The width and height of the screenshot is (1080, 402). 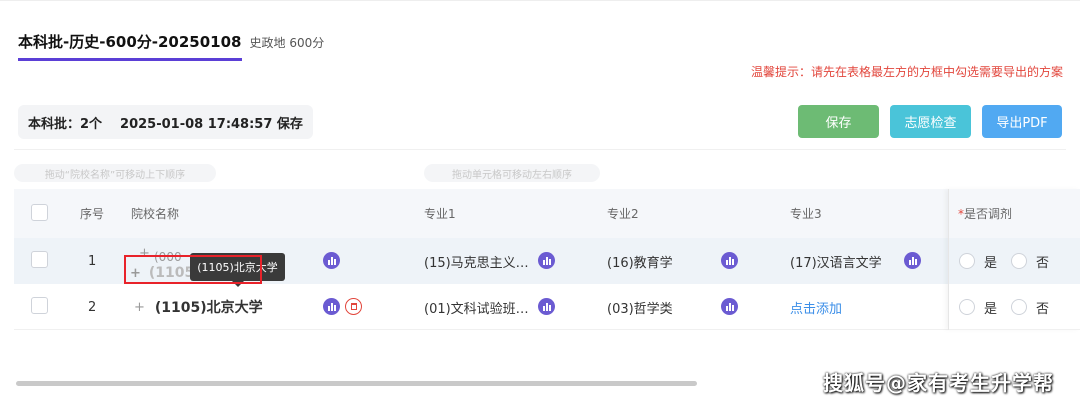 What do you see at coordinates (130, 46) in the screenshot?
I see `plan-title-tab: 本科批-历史-600分-20250108` at bounding box center [130, 46].